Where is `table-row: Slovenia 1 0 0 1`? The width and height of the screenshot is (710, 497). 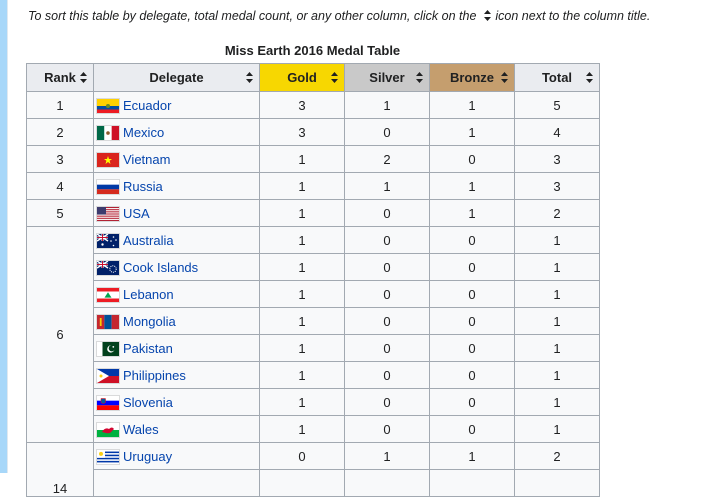
table-row: Slovenia 1 0 0 1 is located at coordinates (313, 402).